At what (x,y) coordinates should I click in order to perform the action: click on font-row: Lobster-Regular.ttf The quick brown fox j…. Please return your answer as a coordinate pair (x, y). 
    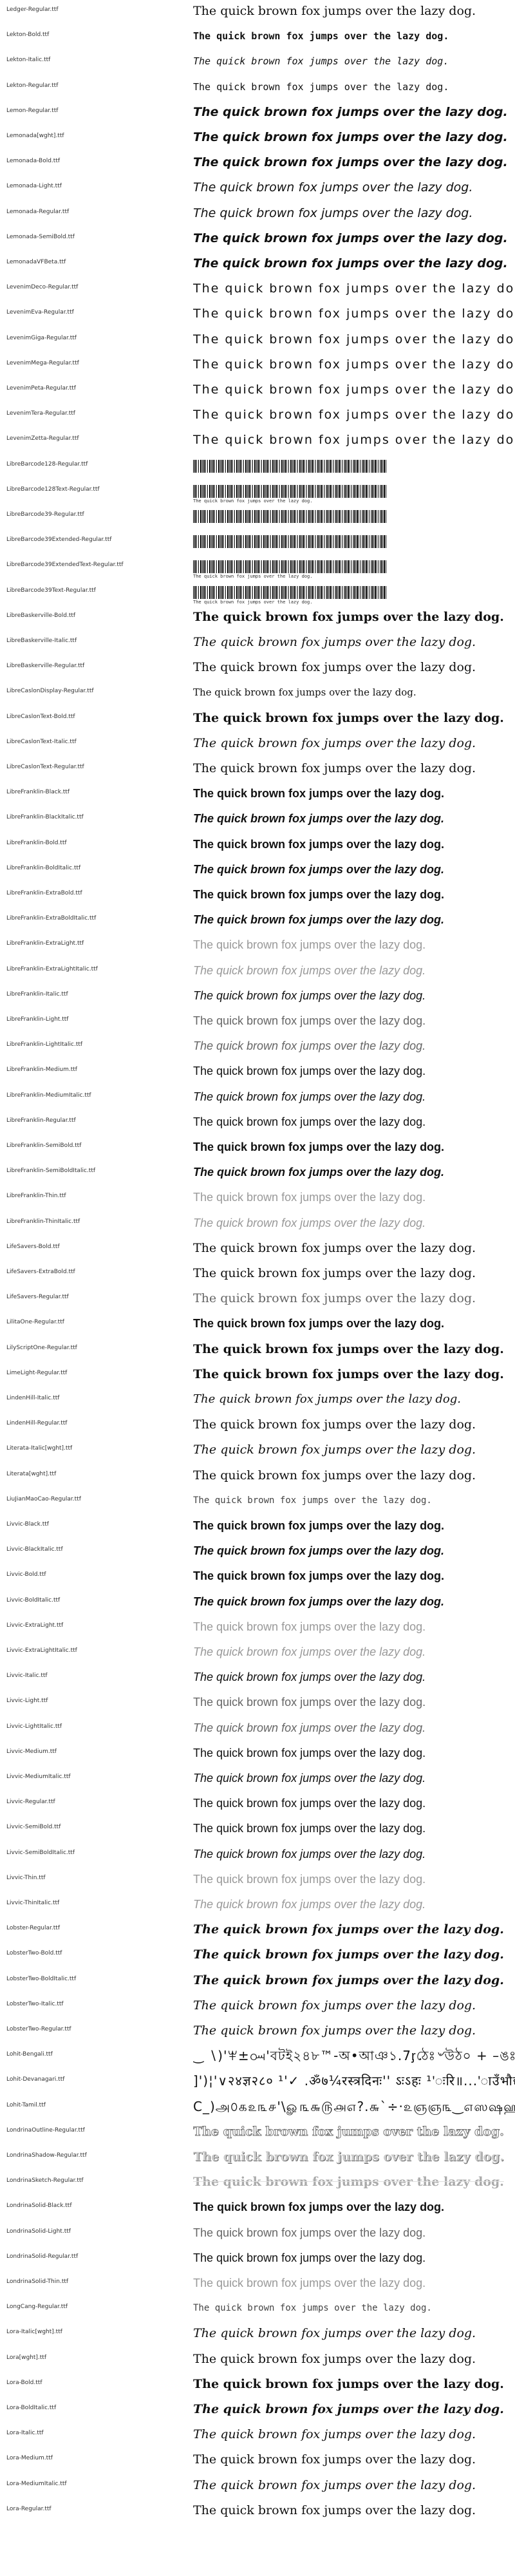
    Looking at the image, I should click on (257, 1933).